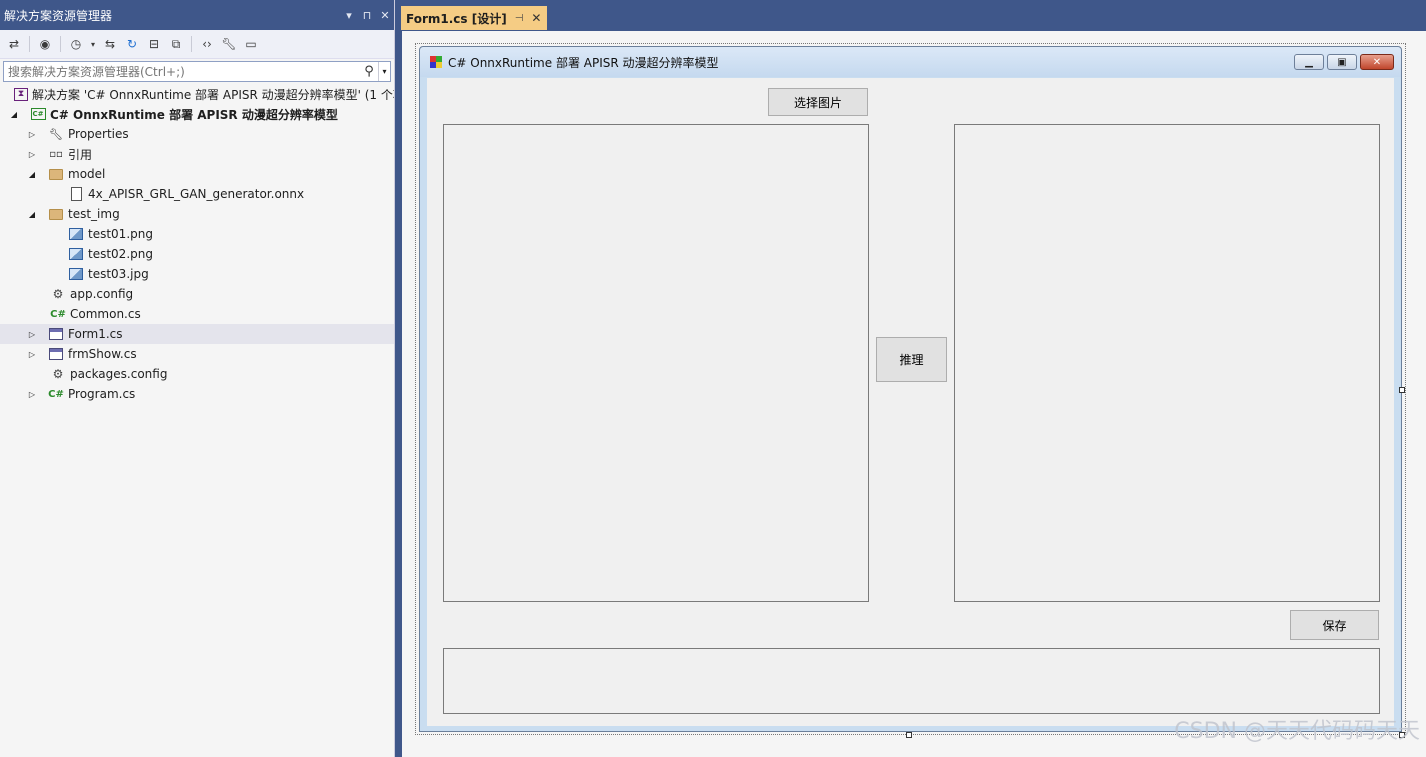 This screenshot has height=757, width=1426. Describe the element at coordinates (436, 62) in the screenshot. I see `form-app-icon` at that location.